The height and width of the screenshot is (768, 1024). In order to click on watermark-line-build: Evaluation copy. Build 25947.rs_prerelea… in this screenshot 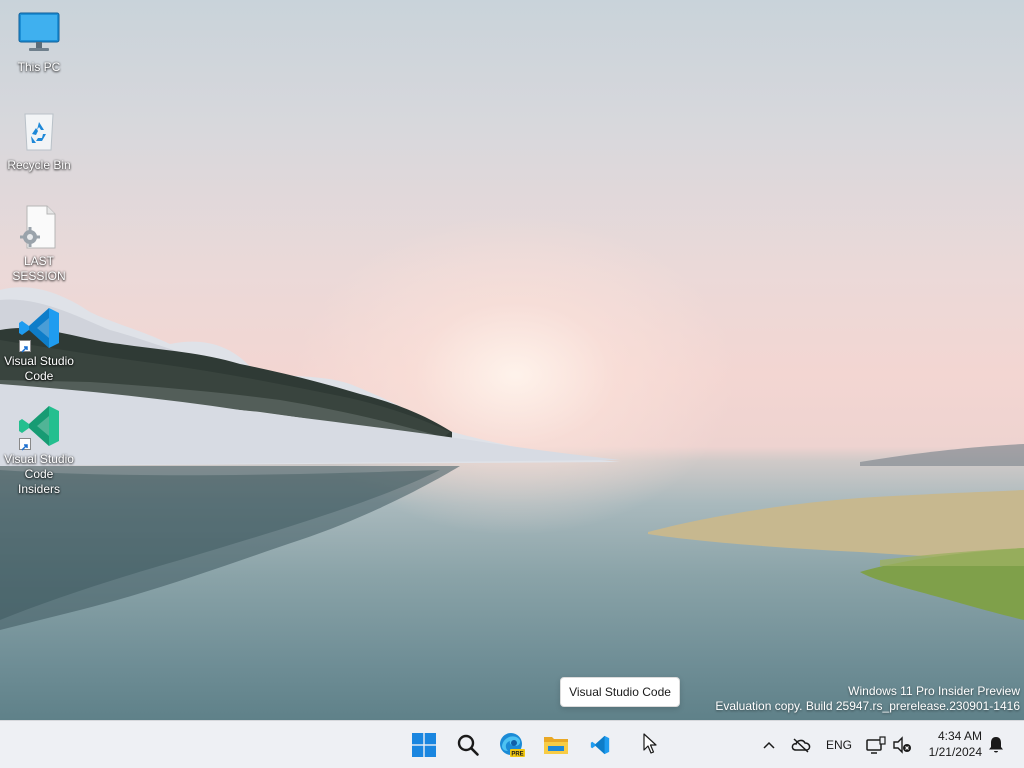, I will do `click(867, 706)`.